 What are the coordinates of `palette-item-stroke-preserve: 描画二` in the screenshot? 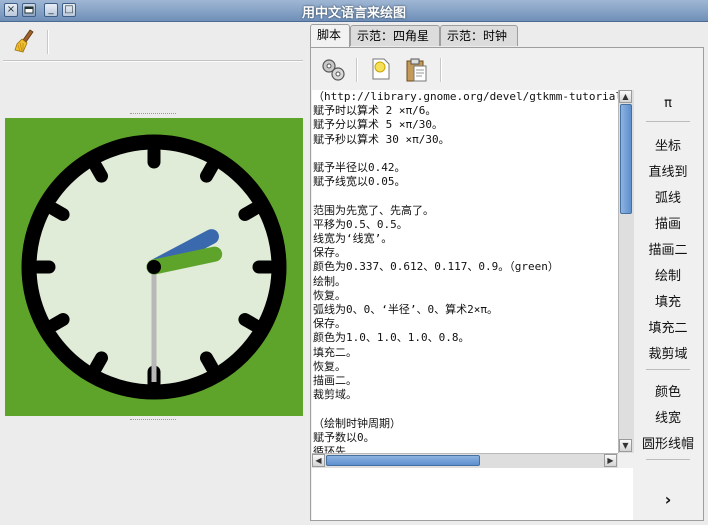 It's located at (668, 248).